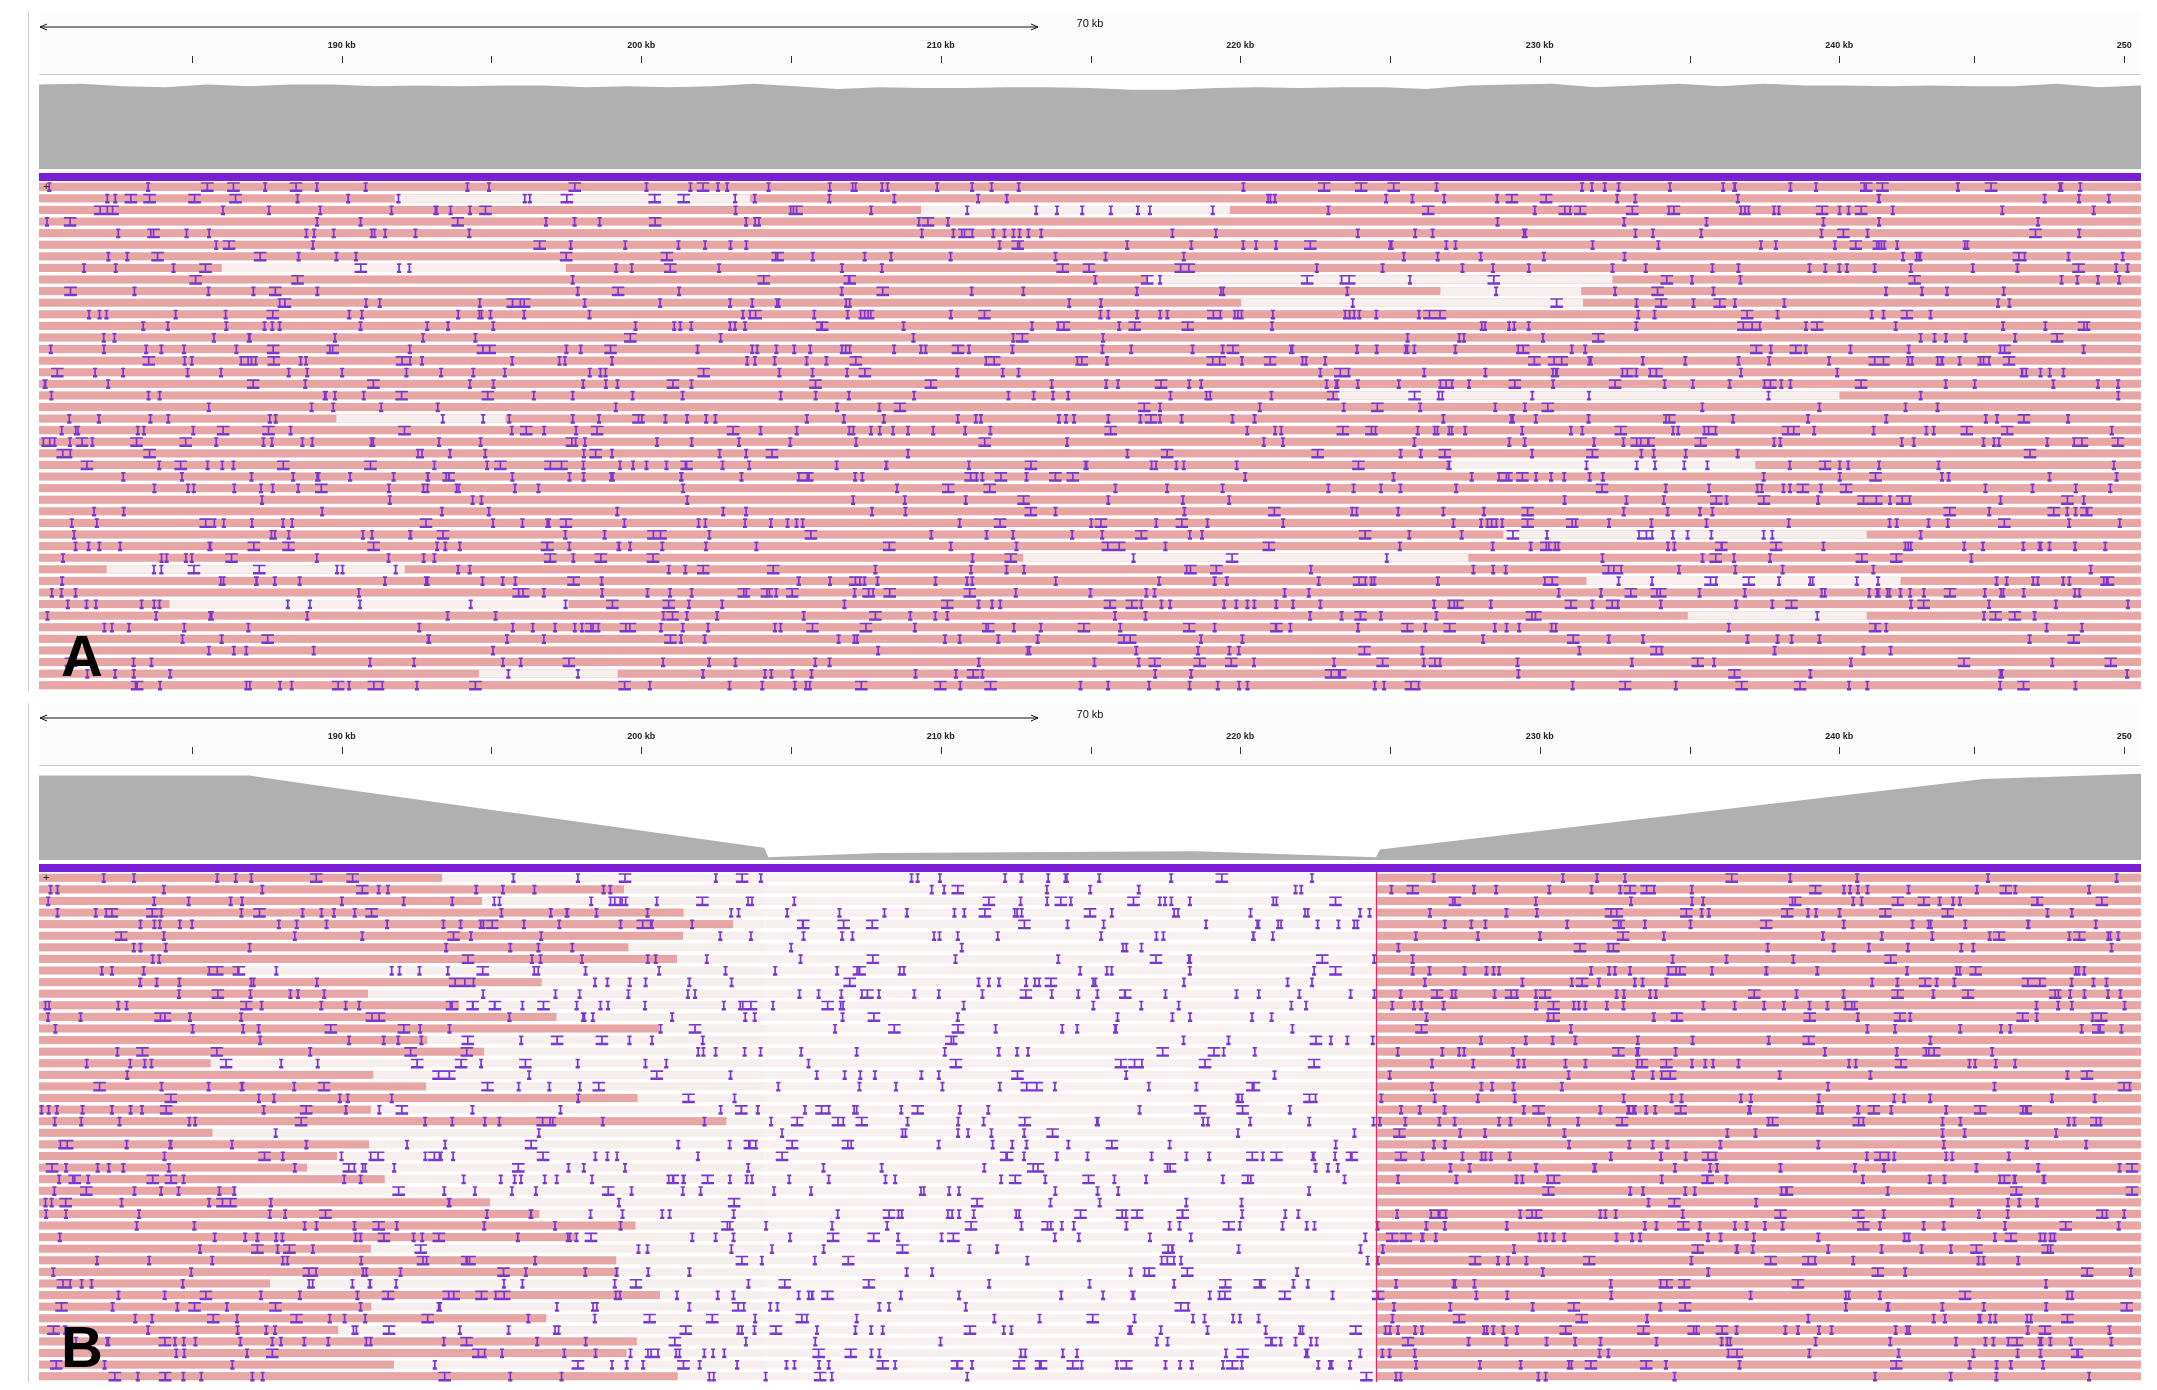 This screenshot has height=1390, width=2157. Describe the element at coordinates (82, 1347) in the screenshot. I see `panel-label: B` at that location.